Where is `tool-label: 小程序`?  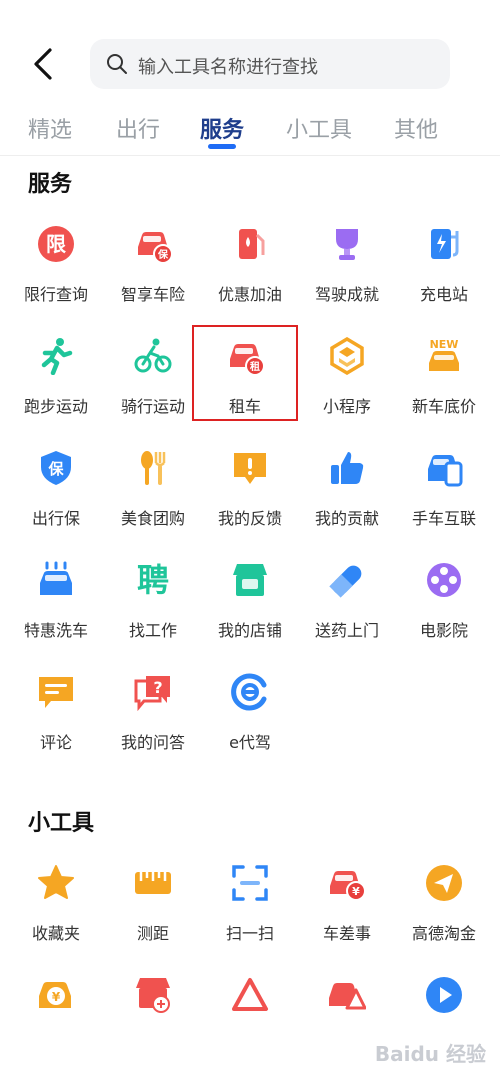 tool-label: 小程序 is located at coordinates (346, 406).